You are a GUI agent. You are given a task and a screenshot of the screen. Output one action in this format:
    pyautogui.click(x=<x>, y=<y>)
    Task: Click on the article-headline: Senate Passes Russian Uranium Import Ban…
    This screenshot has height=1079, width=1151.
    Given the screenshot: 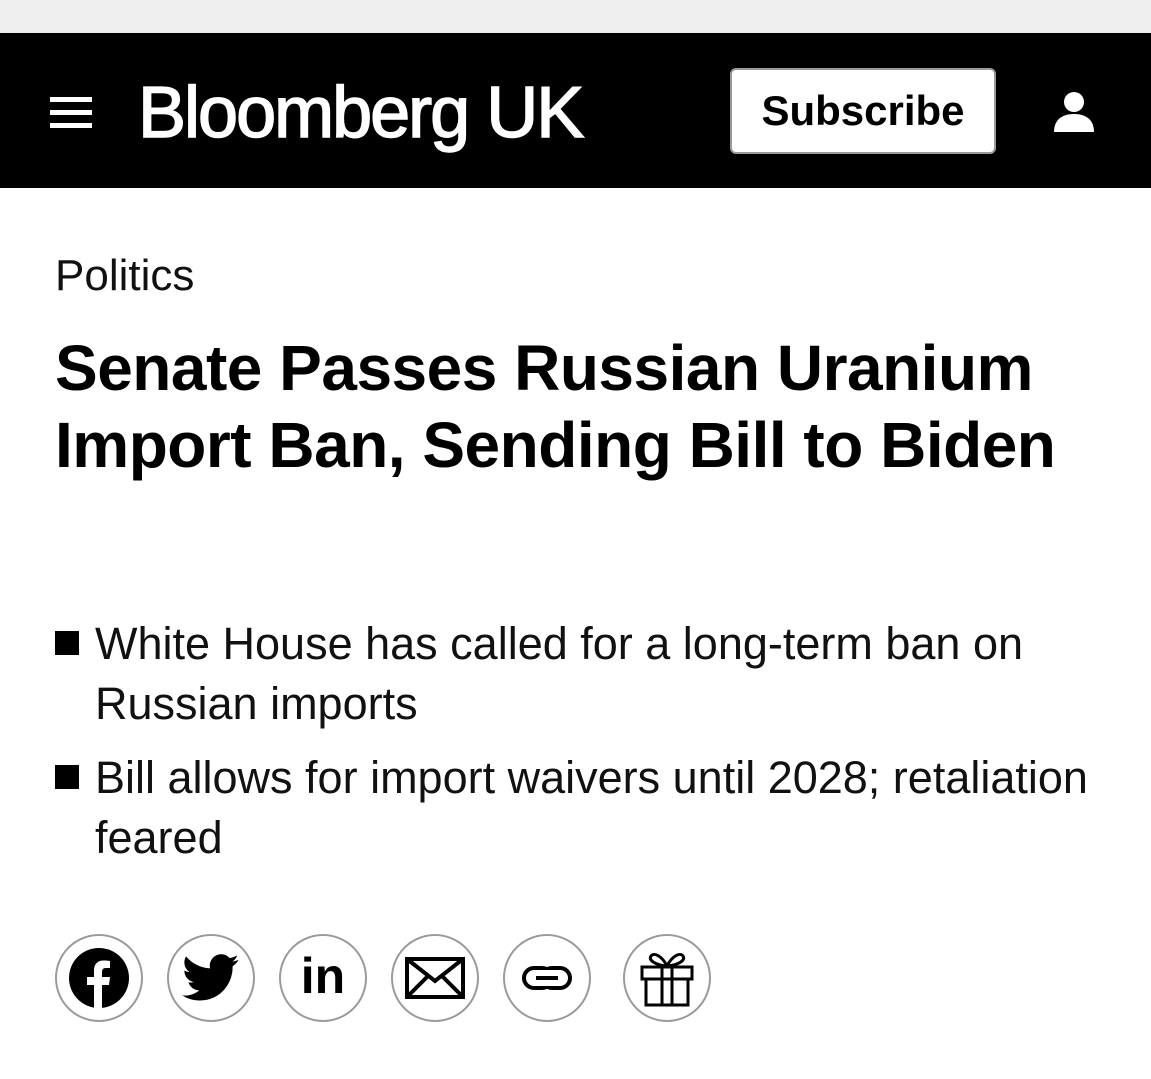 What is the action you would take?
    pyautogui.click(x=555, y=406)
    